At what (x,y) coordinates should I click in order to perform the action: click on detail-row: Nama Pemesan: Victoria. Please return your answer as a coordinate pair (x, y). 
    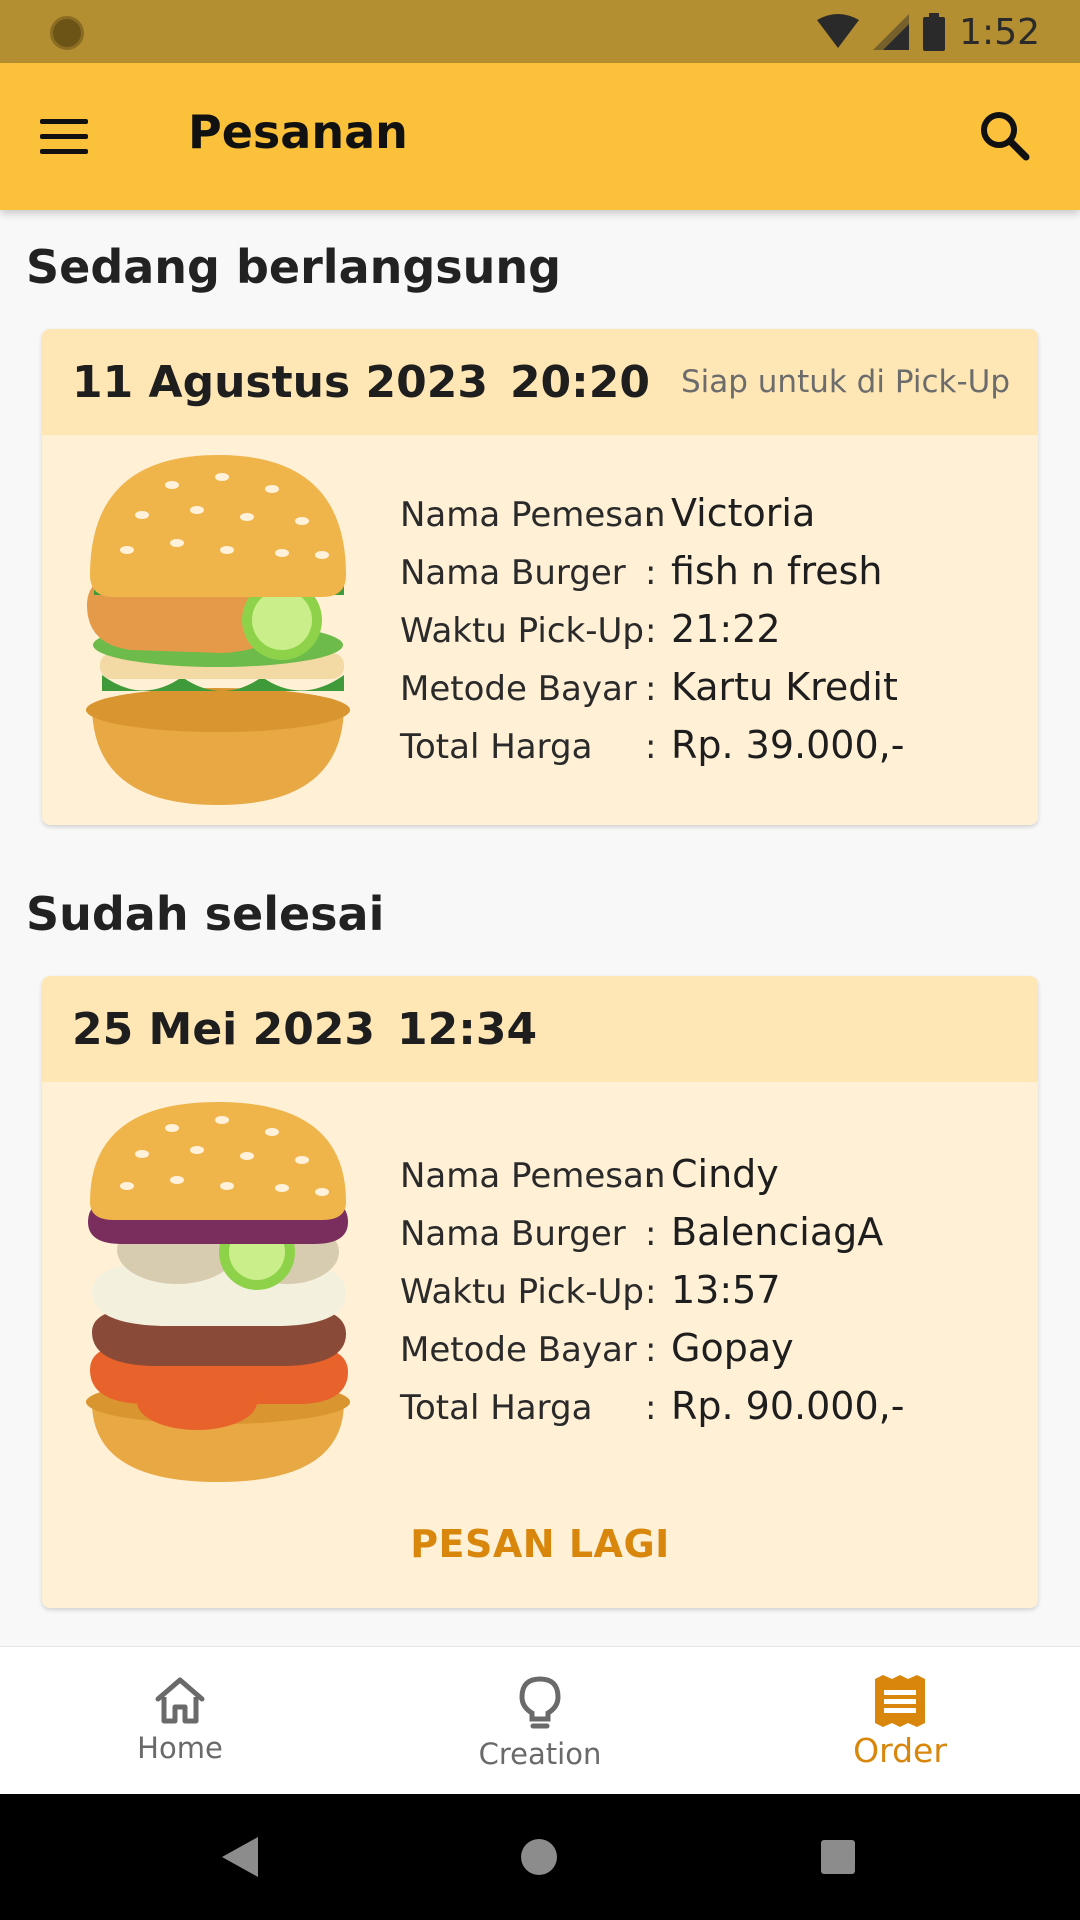
    Looking at the image, I should click on (652, 520).